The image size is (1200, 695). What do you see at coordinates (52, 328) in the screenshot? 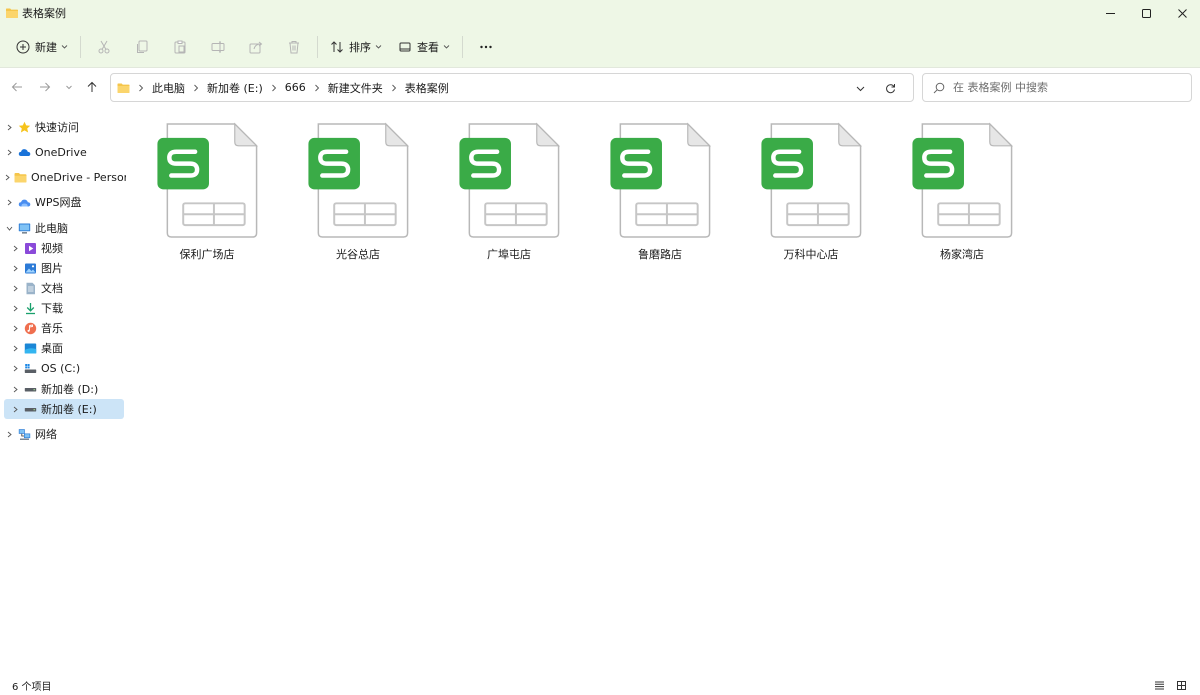
I see `sidebar-item-label: 音乐` at bounding box center [52, 328].